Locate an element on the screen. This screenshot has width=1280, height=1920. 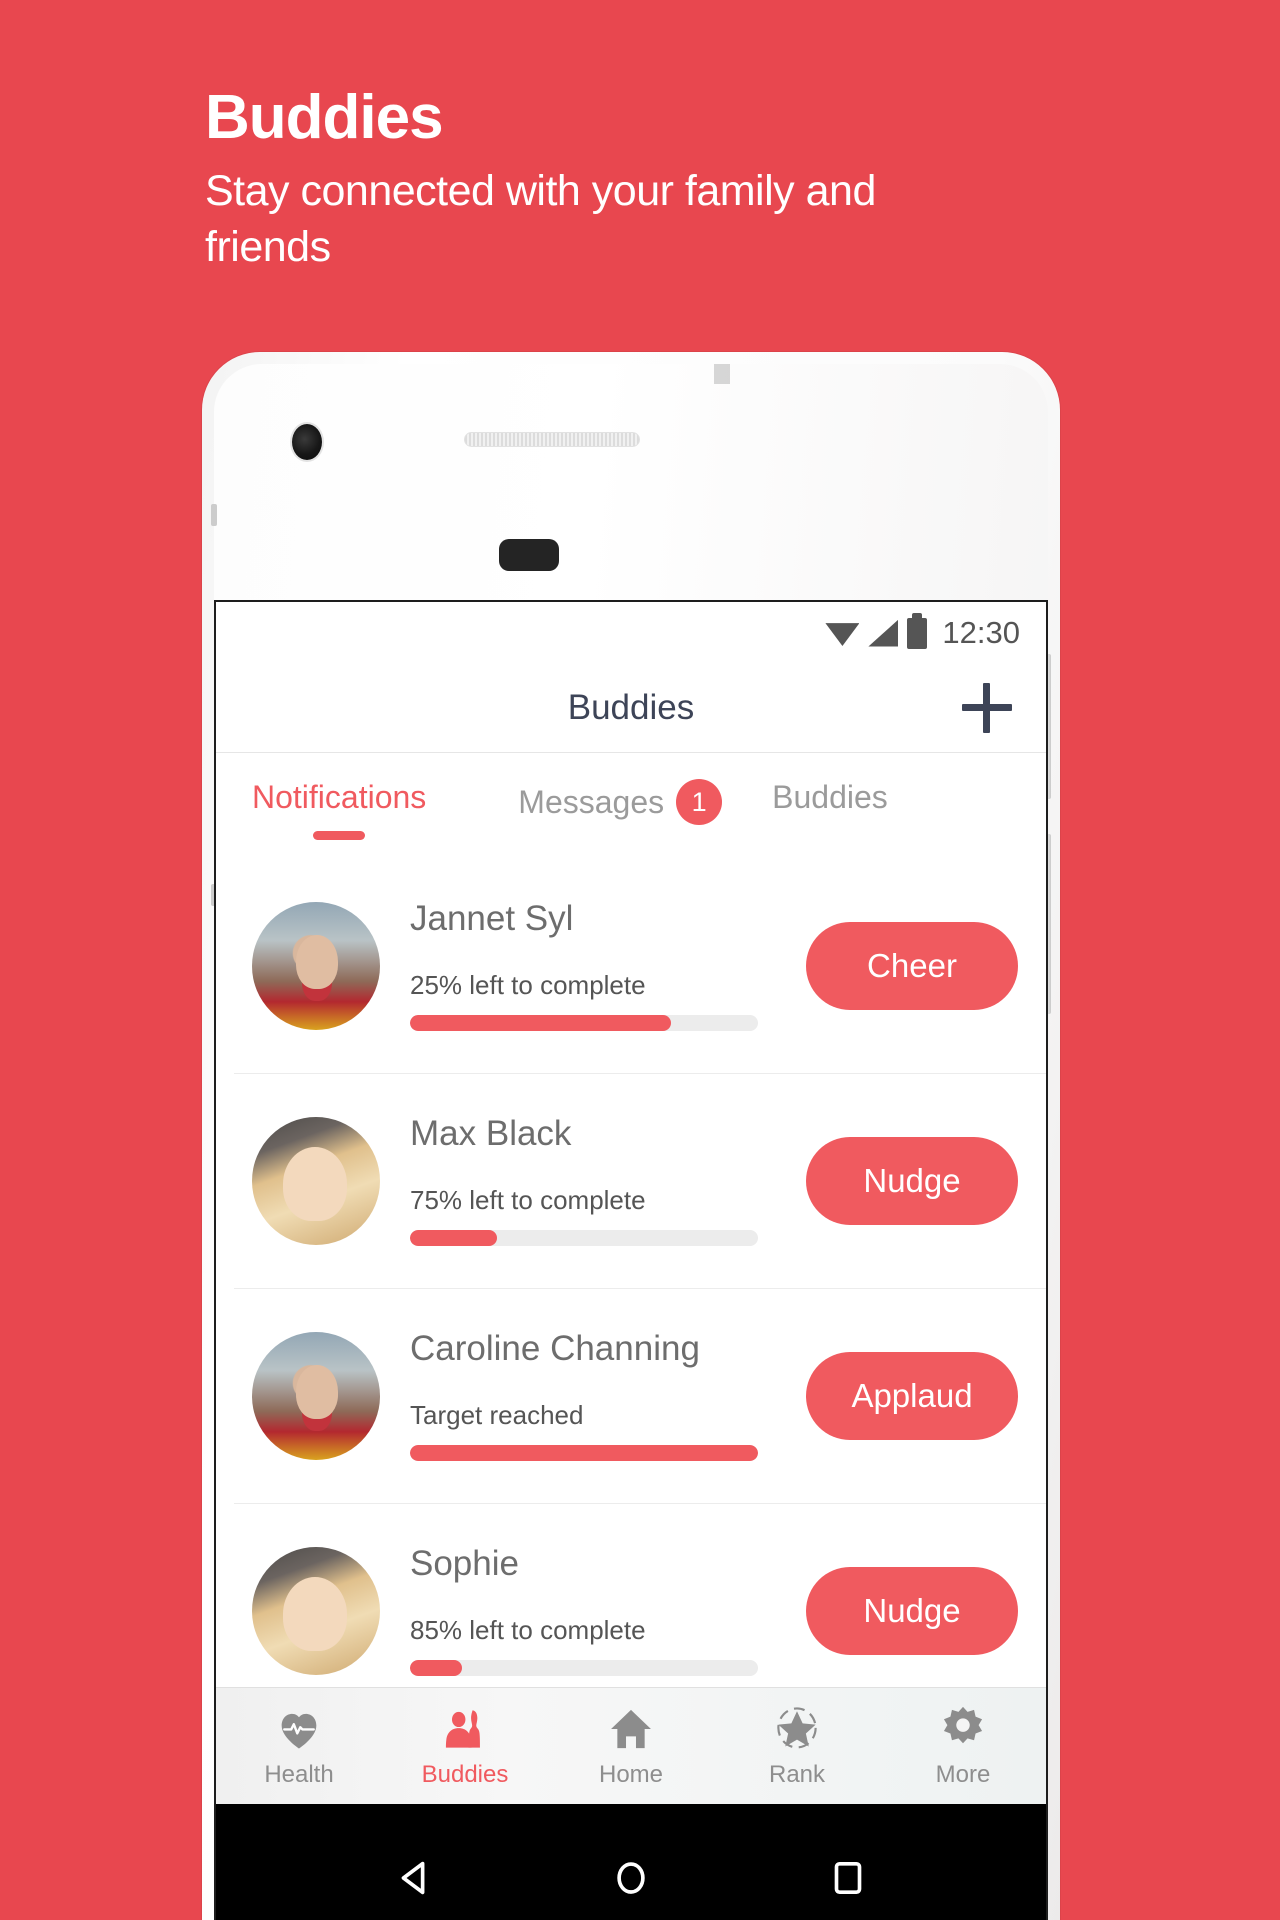
nav-item-buddies: Buddies is located at coordinates (465, 1746).